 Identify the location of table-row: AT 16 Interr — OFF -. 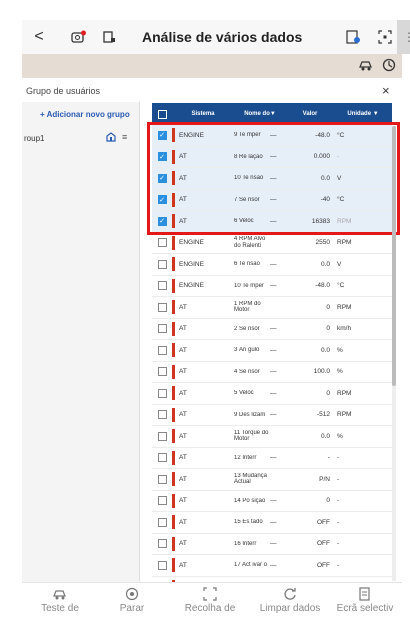
(272, 544).